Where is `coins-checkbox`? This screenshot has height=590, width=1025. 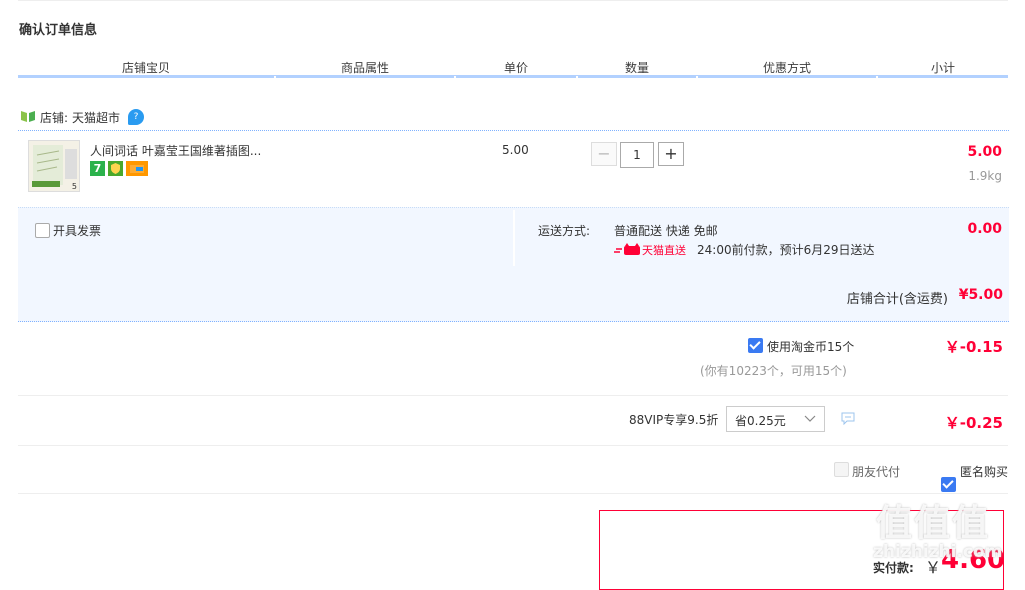 coins-checkbox is located at coordinates (755, 345).